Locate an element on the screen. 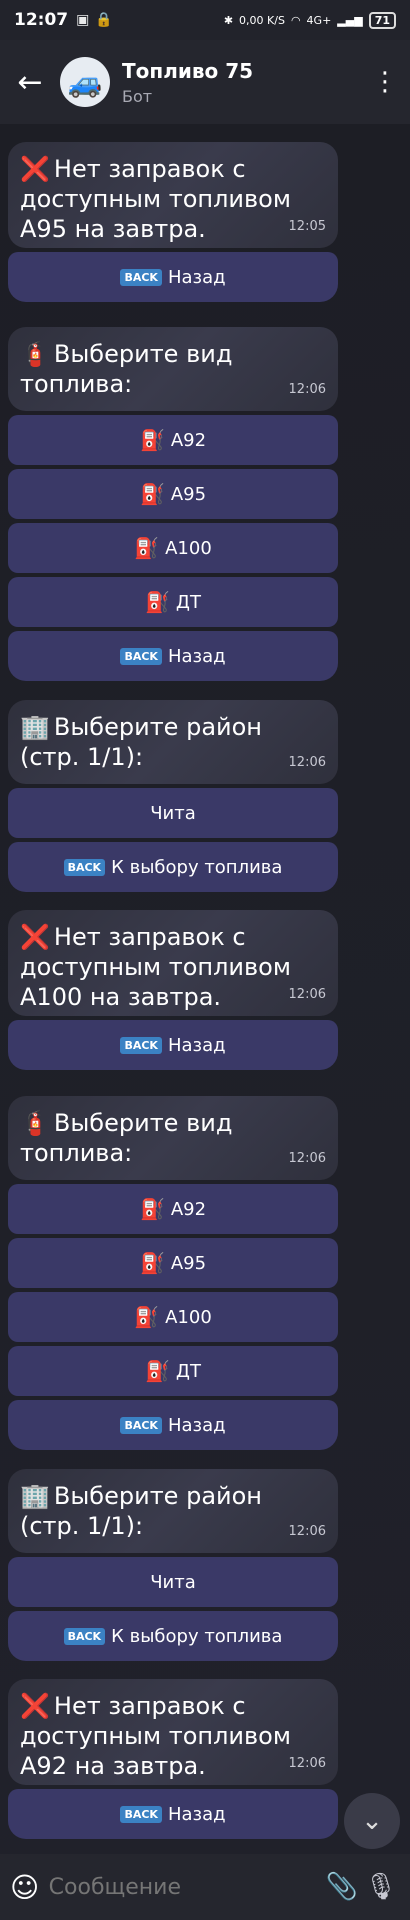 The image size is (410, 1920). more-button: ⋮ is located at coordinates (385, 82).